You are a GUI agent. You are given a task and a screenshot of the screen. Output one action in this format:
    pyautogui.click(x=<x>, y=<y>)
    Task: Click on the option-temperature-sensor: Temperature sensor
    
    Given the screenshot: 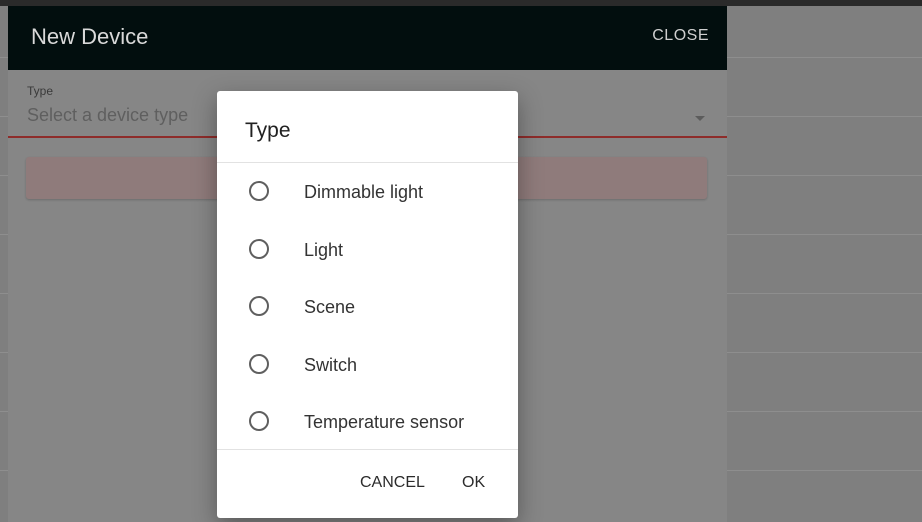 What is the action you would take?
    pyautogui.click(x=367, y=423)
    